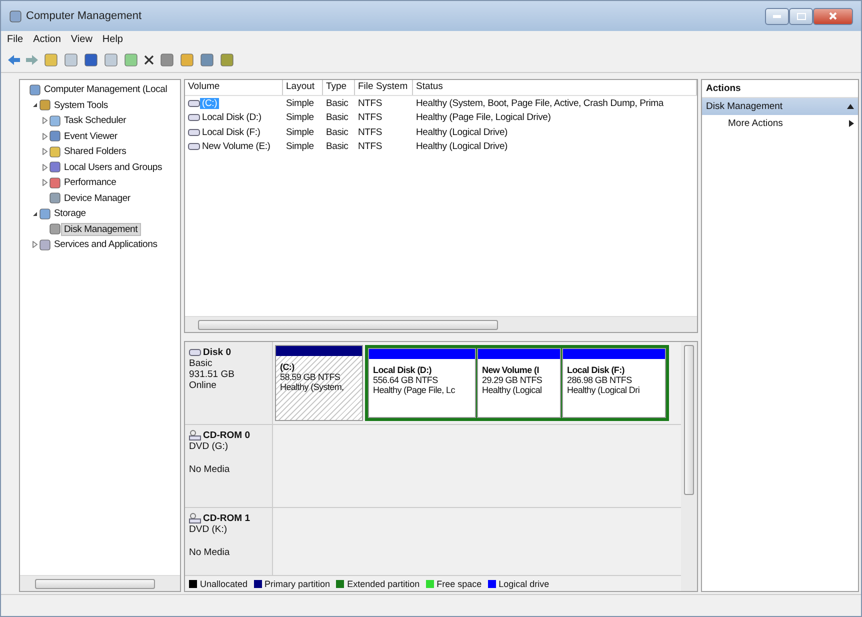 The height and width of the screenshot is (617, 862). I want to click on column-header: Type, so click(339, 87).